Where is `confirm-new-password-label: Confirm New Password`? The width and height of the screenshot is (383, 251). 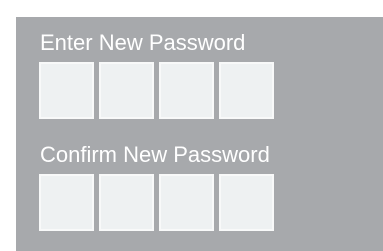
confirm-new-password-label: Confirm New Password is located at coordinates (155, 154).